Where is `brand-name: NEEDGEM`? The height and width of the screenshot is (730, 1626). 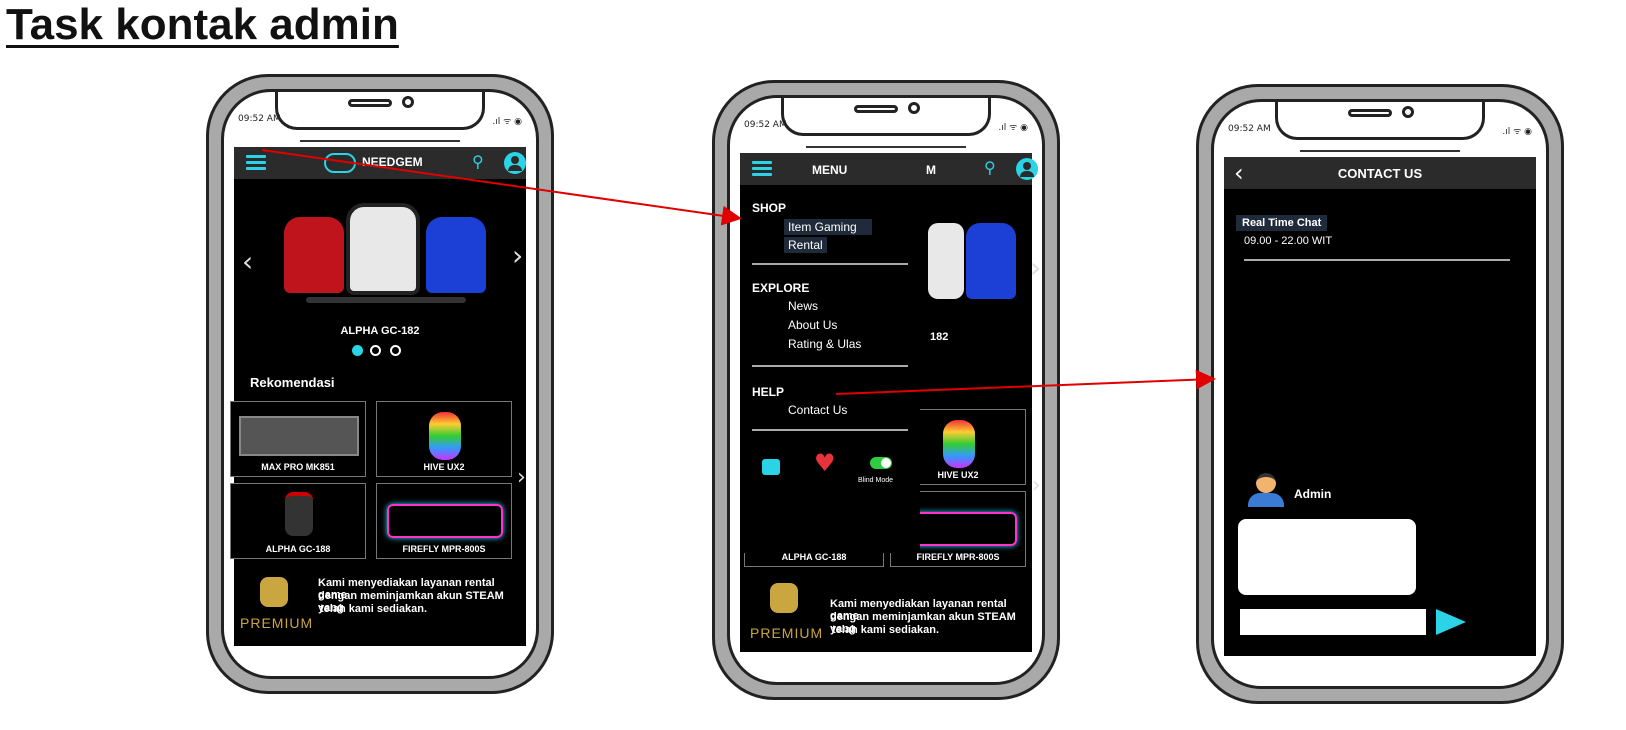
brand-name: NEEDGEM is located at coordinates (392, 162).